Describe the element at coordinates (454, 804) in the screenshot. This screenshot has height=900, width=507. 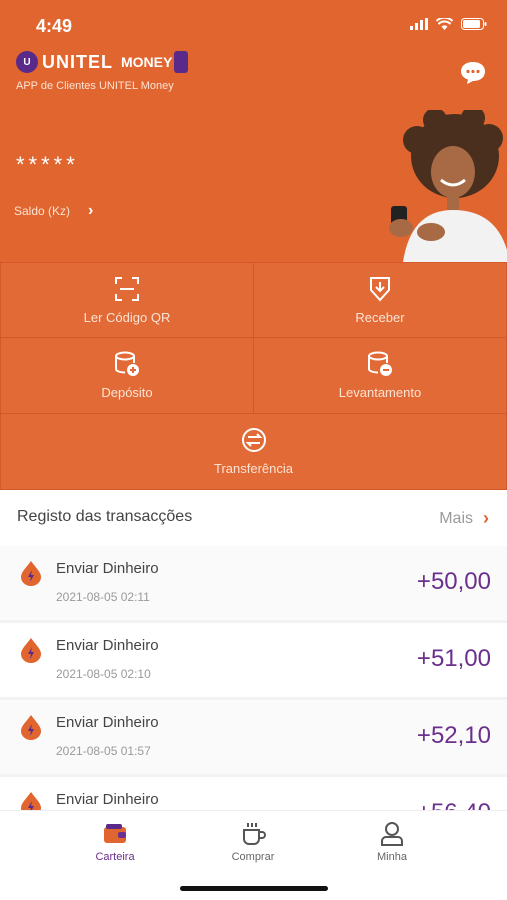
I see `transaction-amount: +56,40` at that location.